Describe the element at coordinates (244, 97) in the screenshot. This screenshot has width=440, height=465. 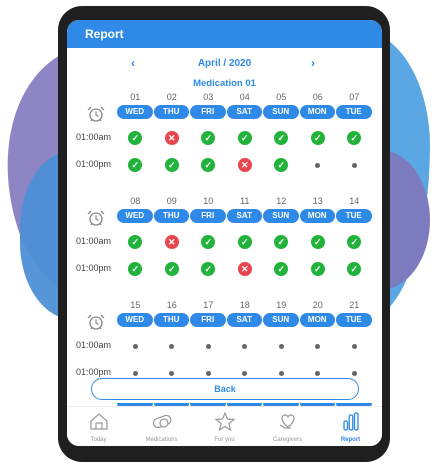
I see `date-number: 04` at that location.